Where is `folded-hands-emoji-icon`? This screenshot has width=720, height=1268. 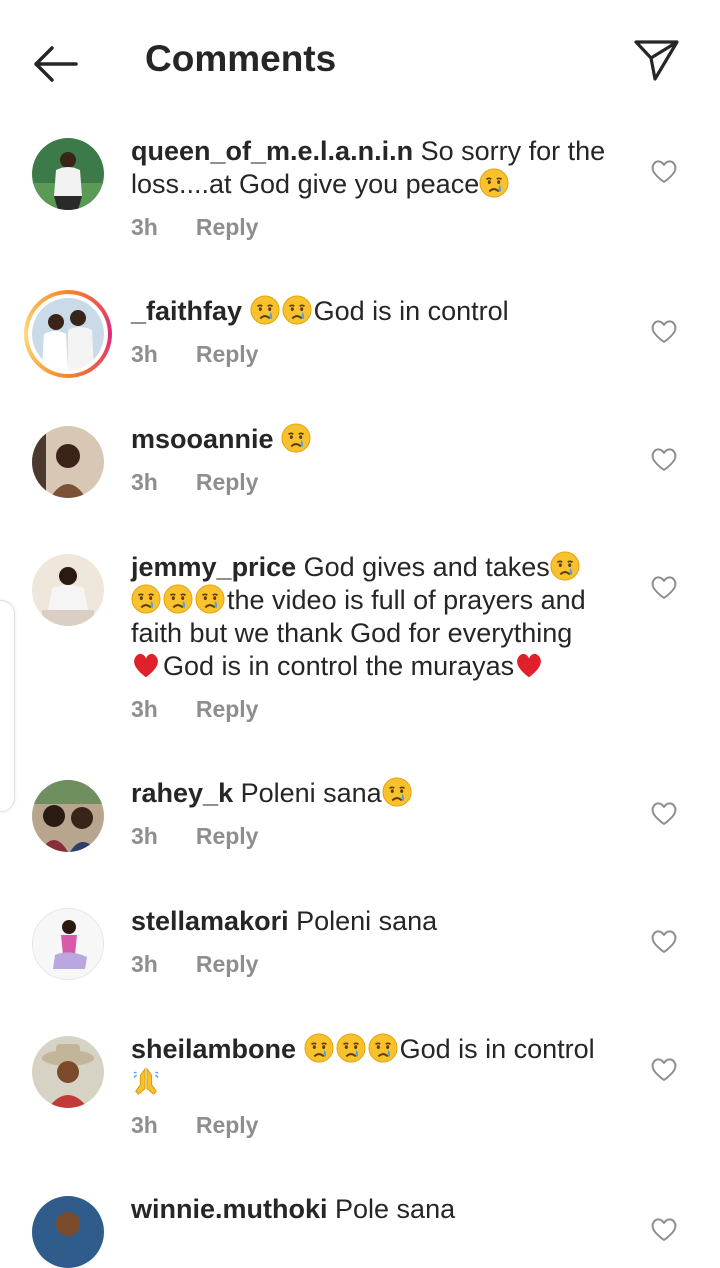 folded-hands-emoji-icon is located at coordinates (146, 1081).